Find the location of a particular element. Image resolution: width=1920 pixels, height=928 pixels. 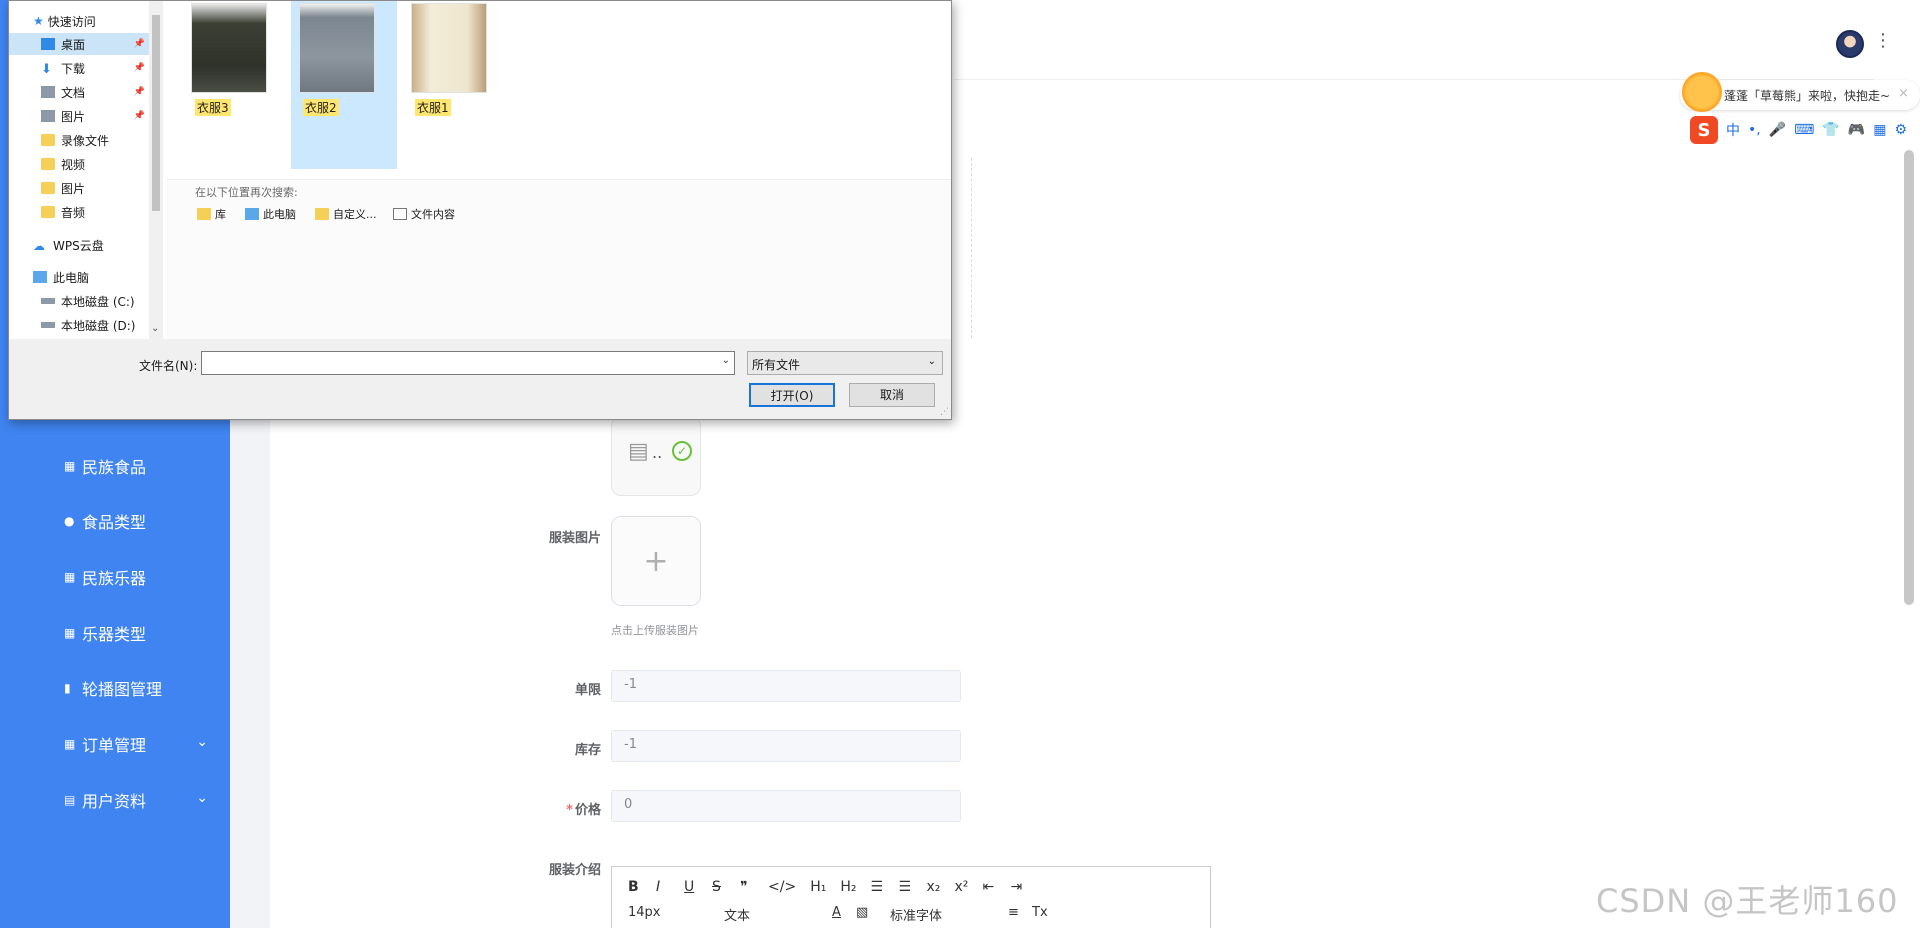

filetype-select: 所有文件 ⌄ is located at coordinates (845, 363).